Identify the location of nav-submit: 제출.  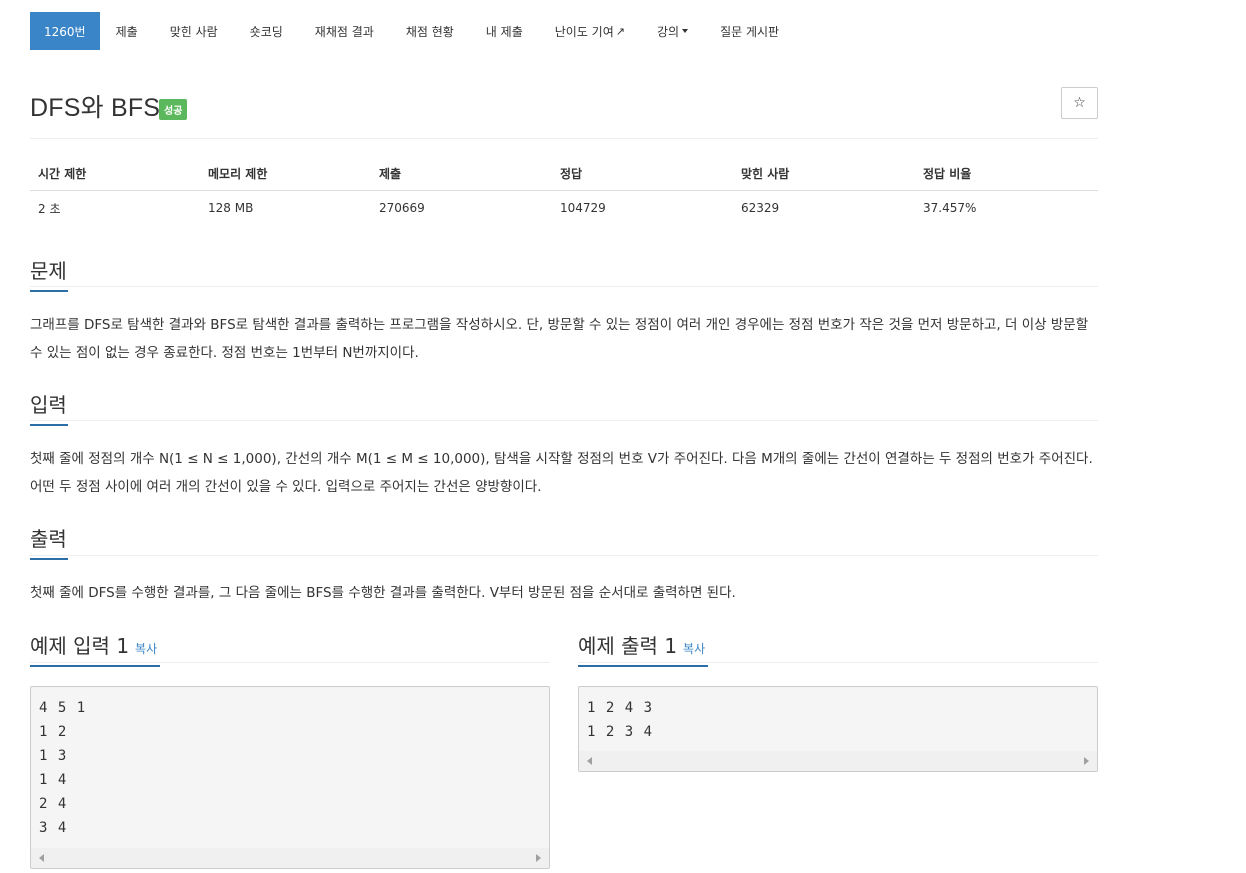
(127, 31).